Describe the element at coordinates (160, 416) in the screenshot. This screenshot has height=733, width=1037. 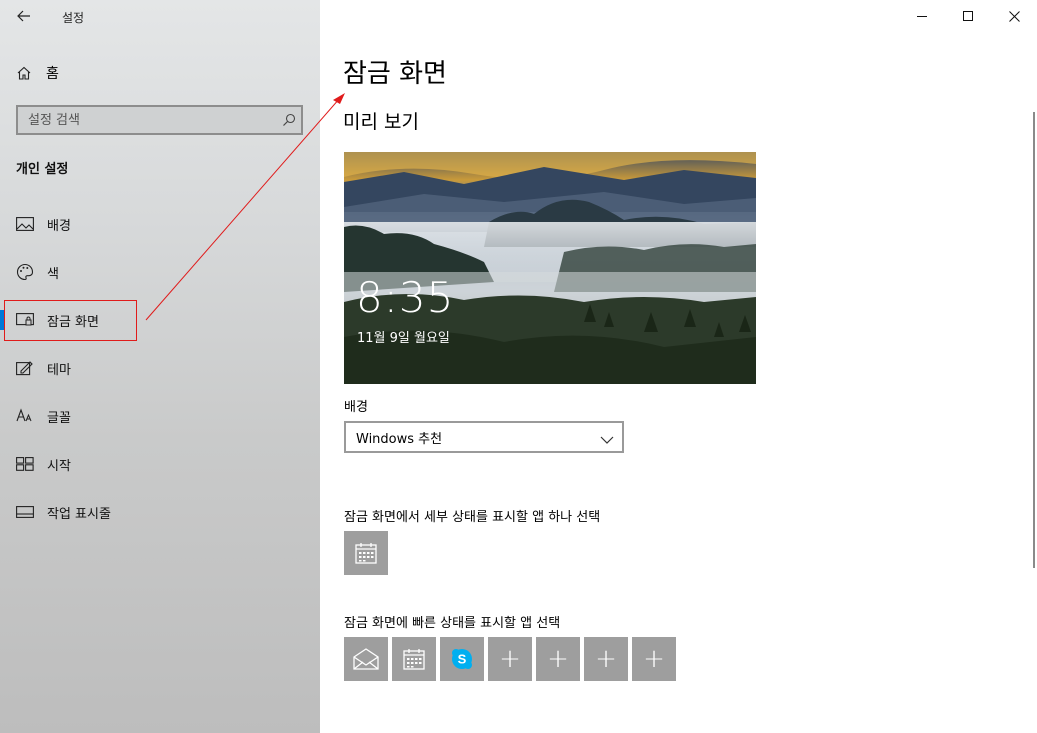
I see `sidebar-item-fonts: 글꼴` at that location.